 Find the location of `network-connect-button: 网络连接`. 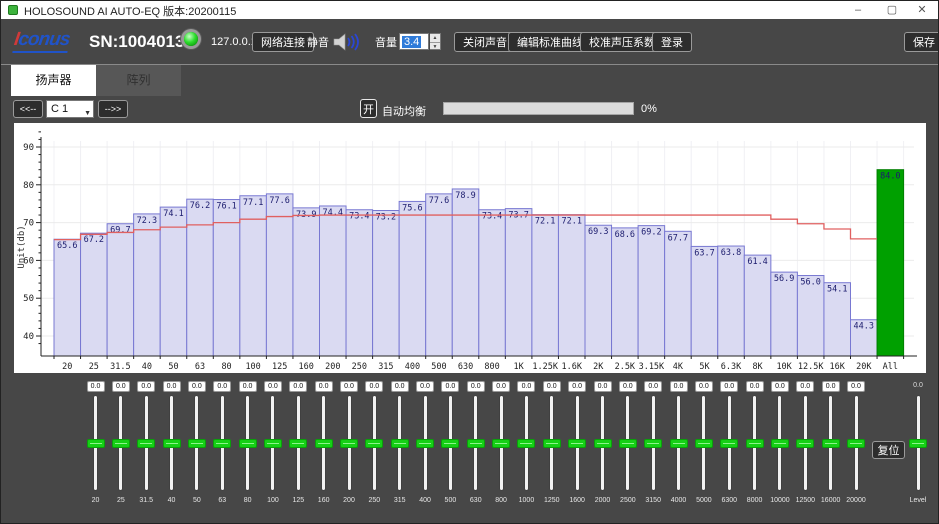

network-connect-button: 网络连接 is located at coordinates (283, 42).